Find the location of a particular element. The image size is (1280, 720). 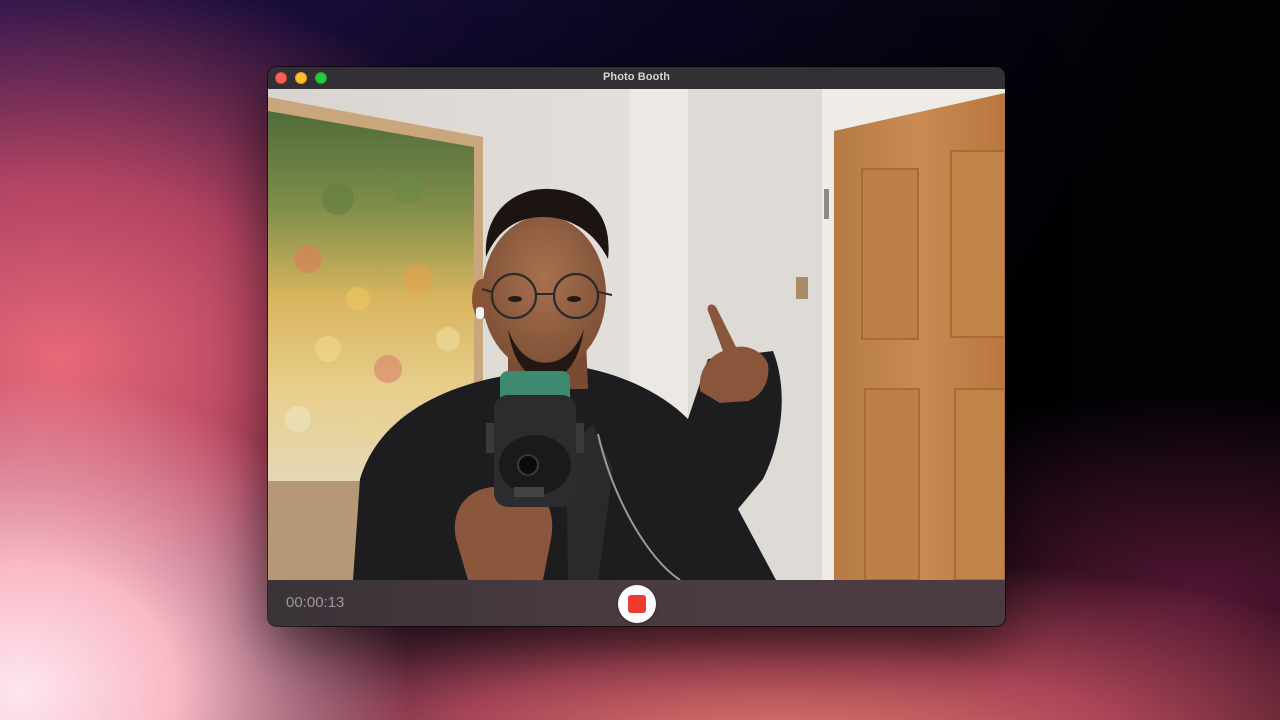

control-bar: 00:00:13 is located at coordinates (636, 603).